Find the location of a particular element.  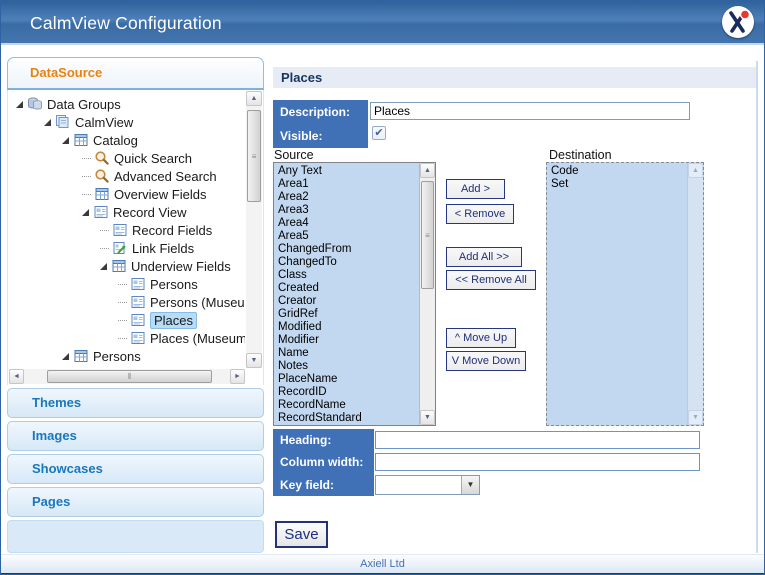

tree-horizontal-scrollbar: ◄ ⫴ ► is located at coordinates (127, 376).